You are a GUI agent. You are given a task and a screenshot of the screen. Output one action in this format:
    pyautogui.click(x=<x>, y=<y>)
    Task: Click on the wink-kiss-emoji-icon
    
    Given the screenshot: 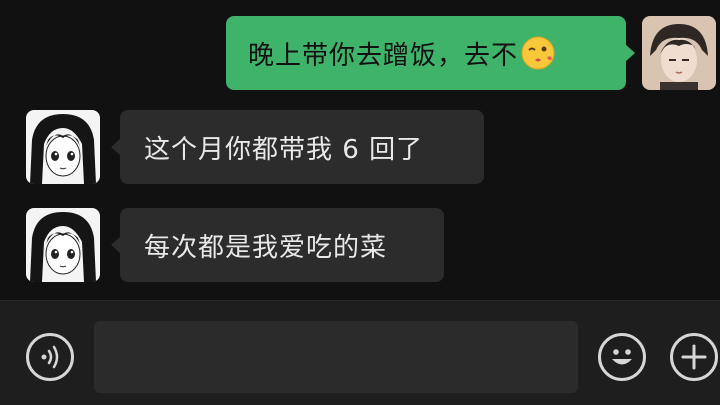 What is the action you would take?
    pyautogui.click(x=538, y=53)
    